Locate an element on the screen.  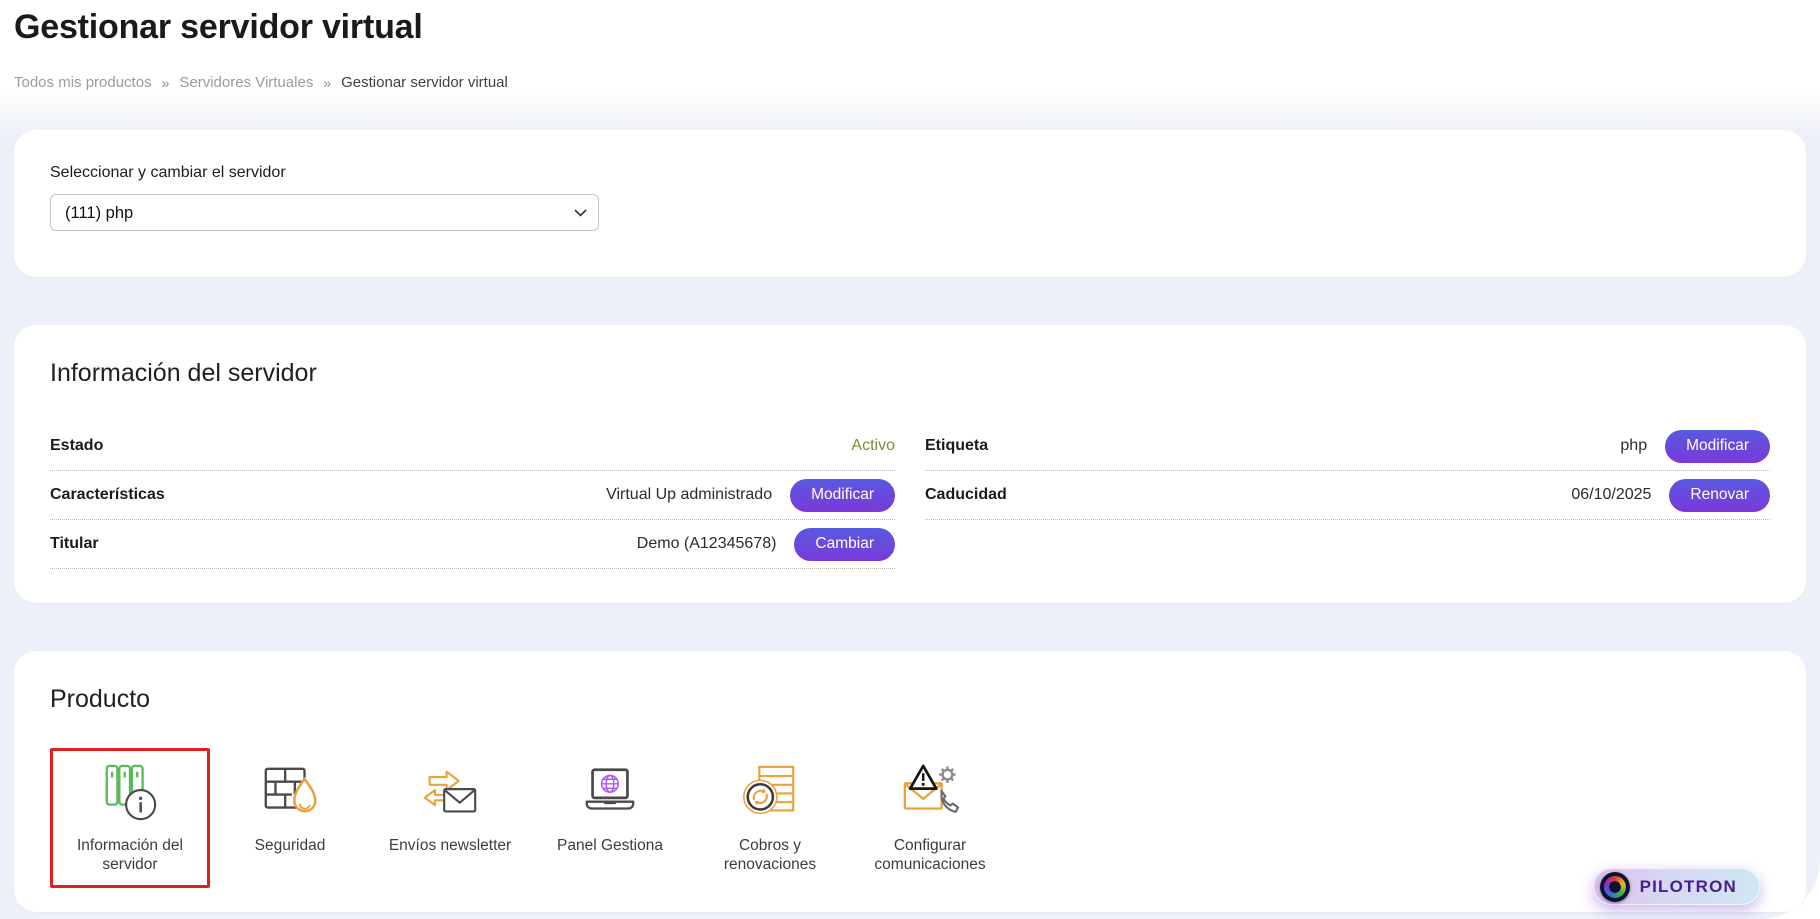
tile-label: Envíos newsletter is located at coordinates (450, 845).